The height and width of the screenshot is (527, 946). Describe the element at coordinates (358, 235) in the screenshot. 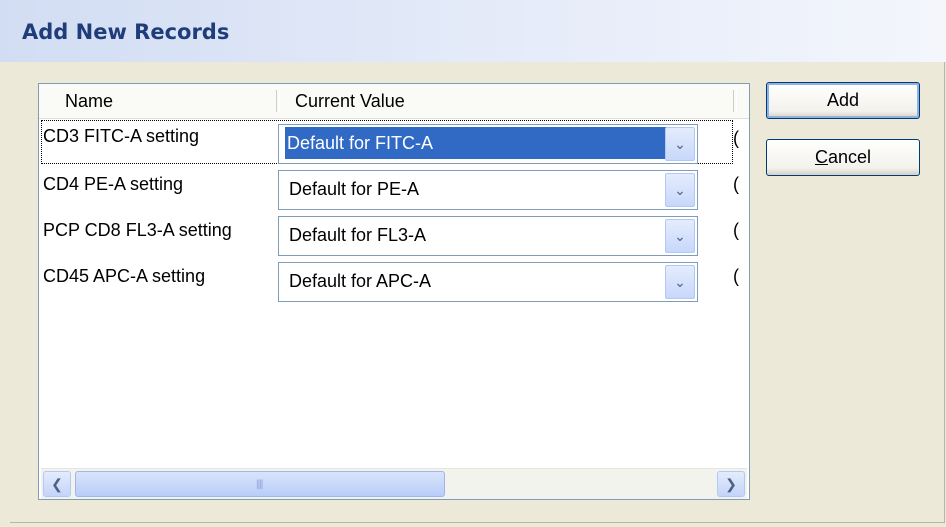

I see `combo-value: Default for FL3-A` at that location.